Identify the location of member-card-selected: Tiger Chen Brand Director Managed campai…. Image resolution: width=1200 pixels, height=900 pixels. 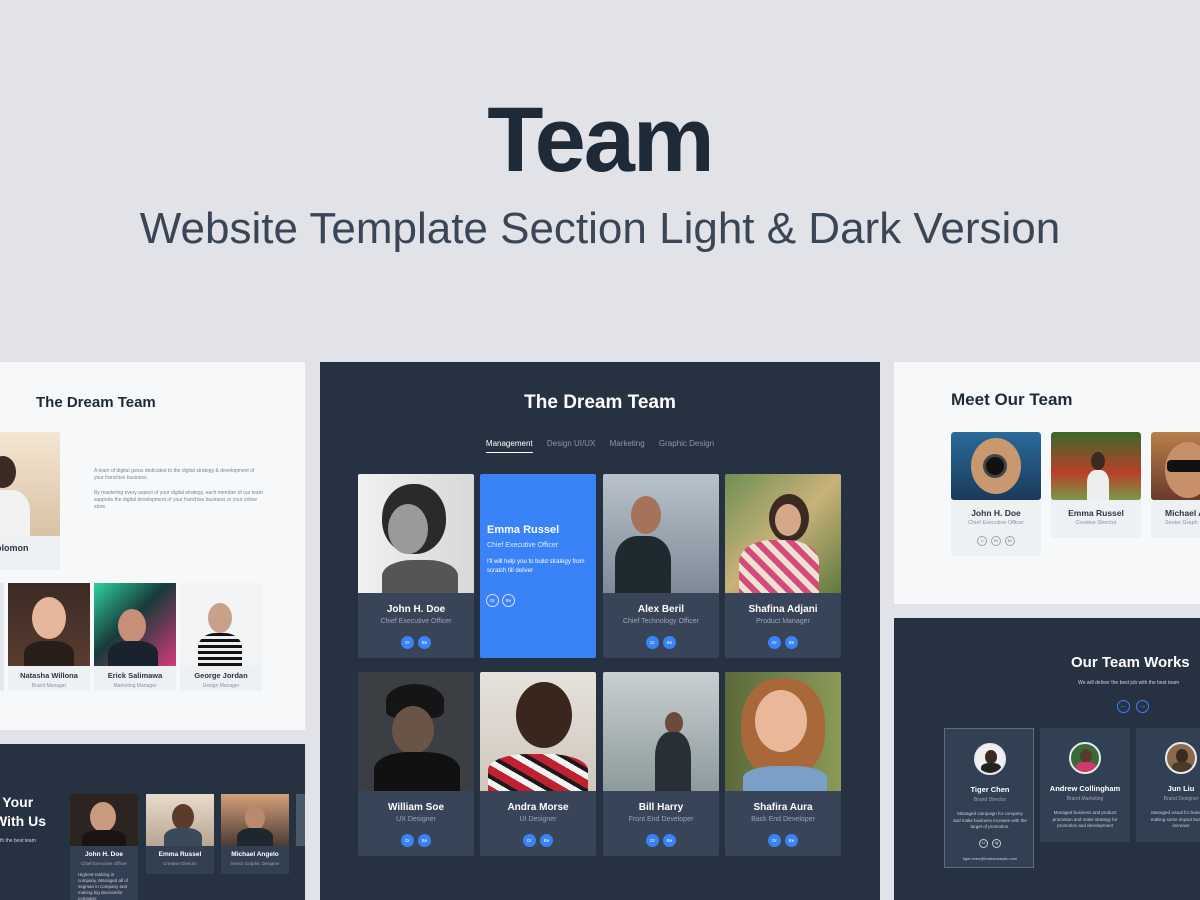
(989, 798).